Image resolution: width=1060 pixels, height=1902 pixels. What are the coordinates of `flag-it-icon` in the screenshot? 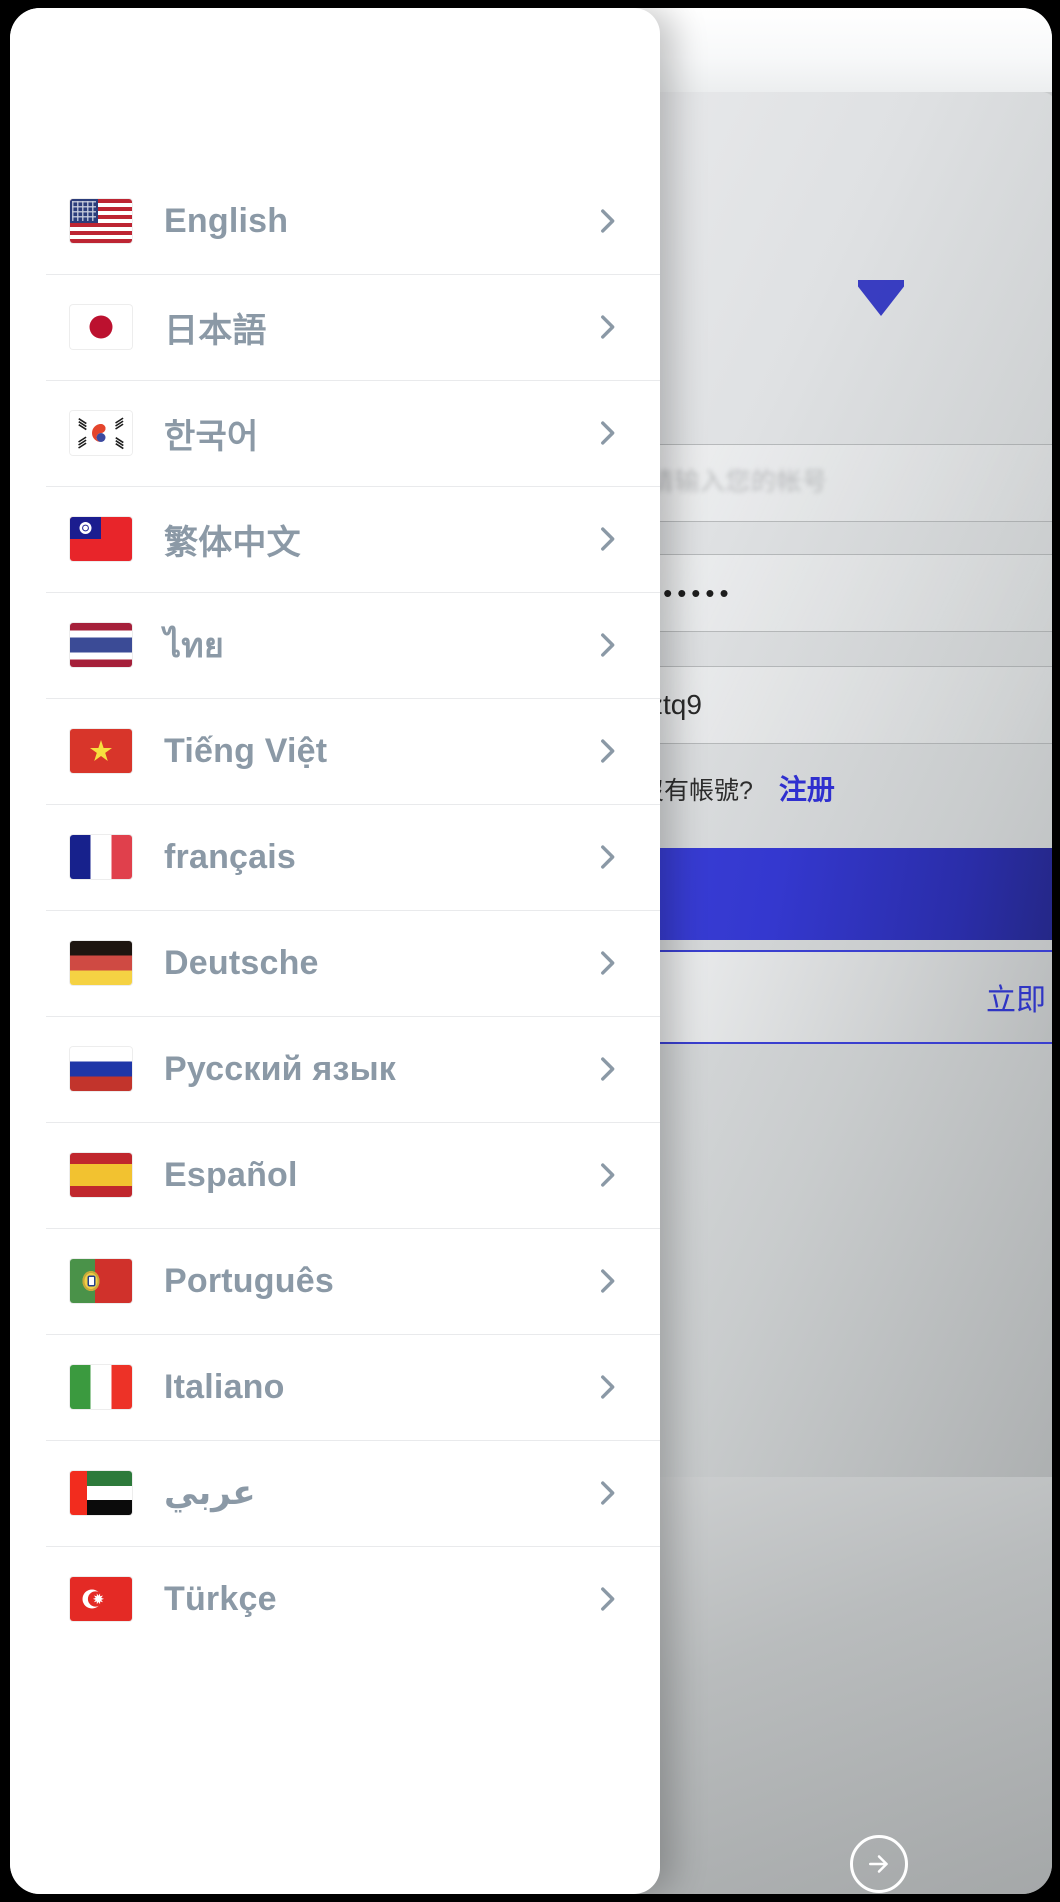 It's located at (101, 1387).